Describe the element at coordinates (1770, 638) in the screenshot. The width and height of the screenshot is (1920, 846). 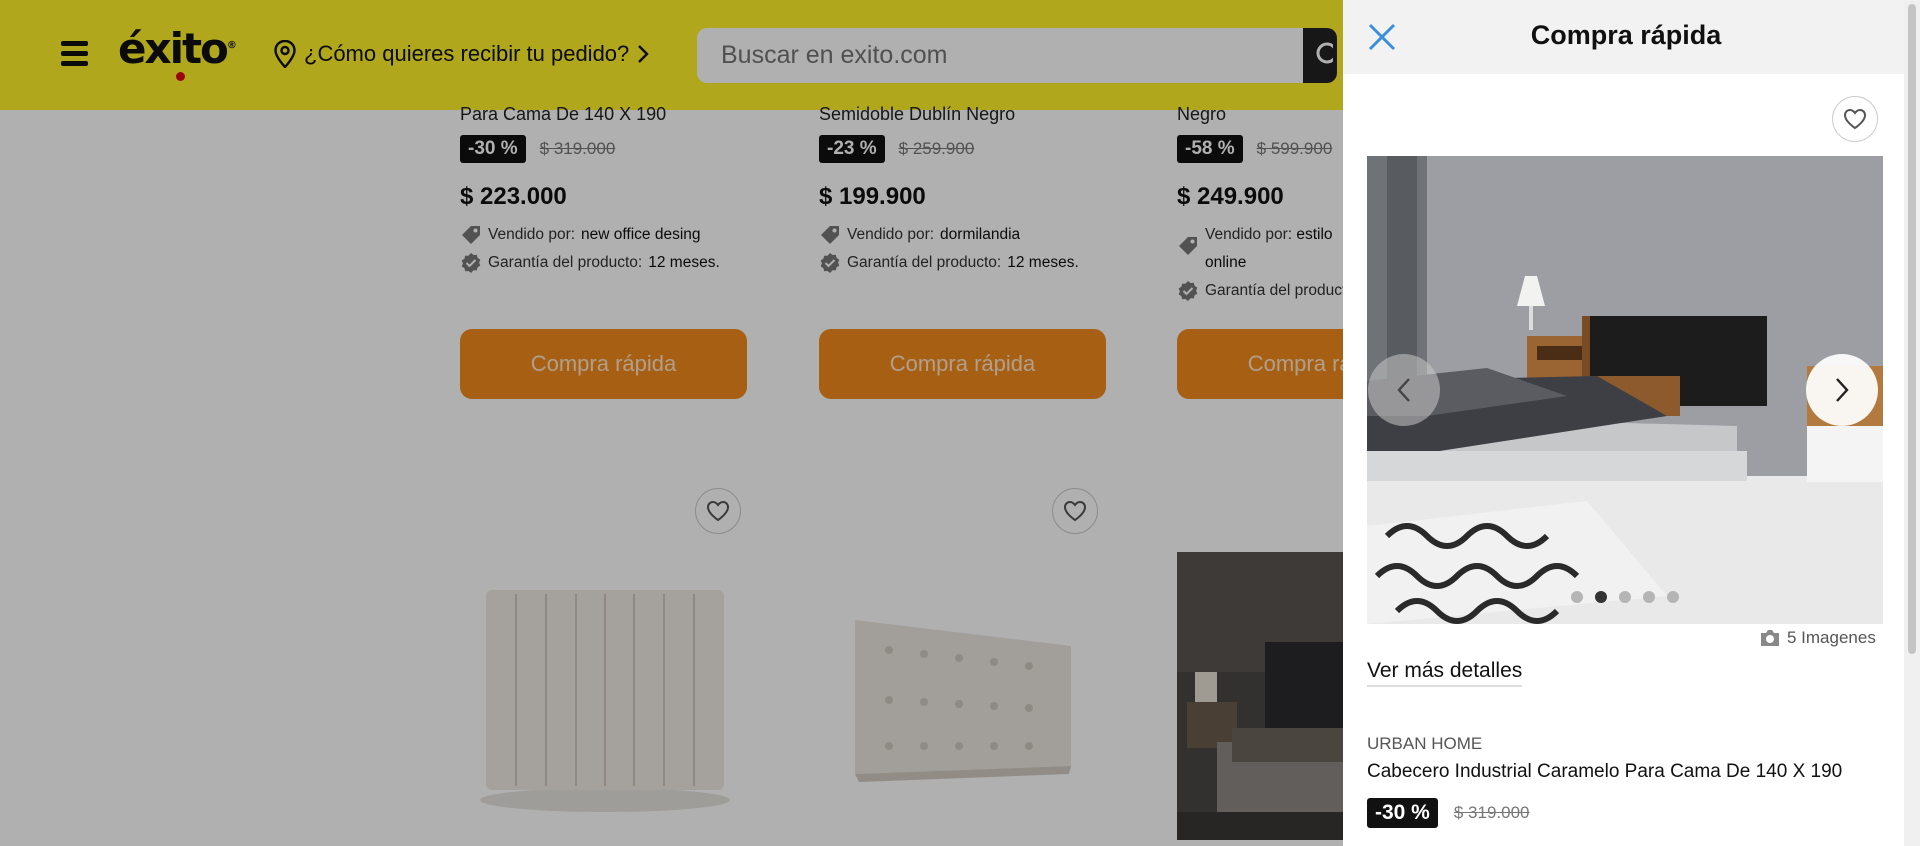
I see `camera-icon` at that location.